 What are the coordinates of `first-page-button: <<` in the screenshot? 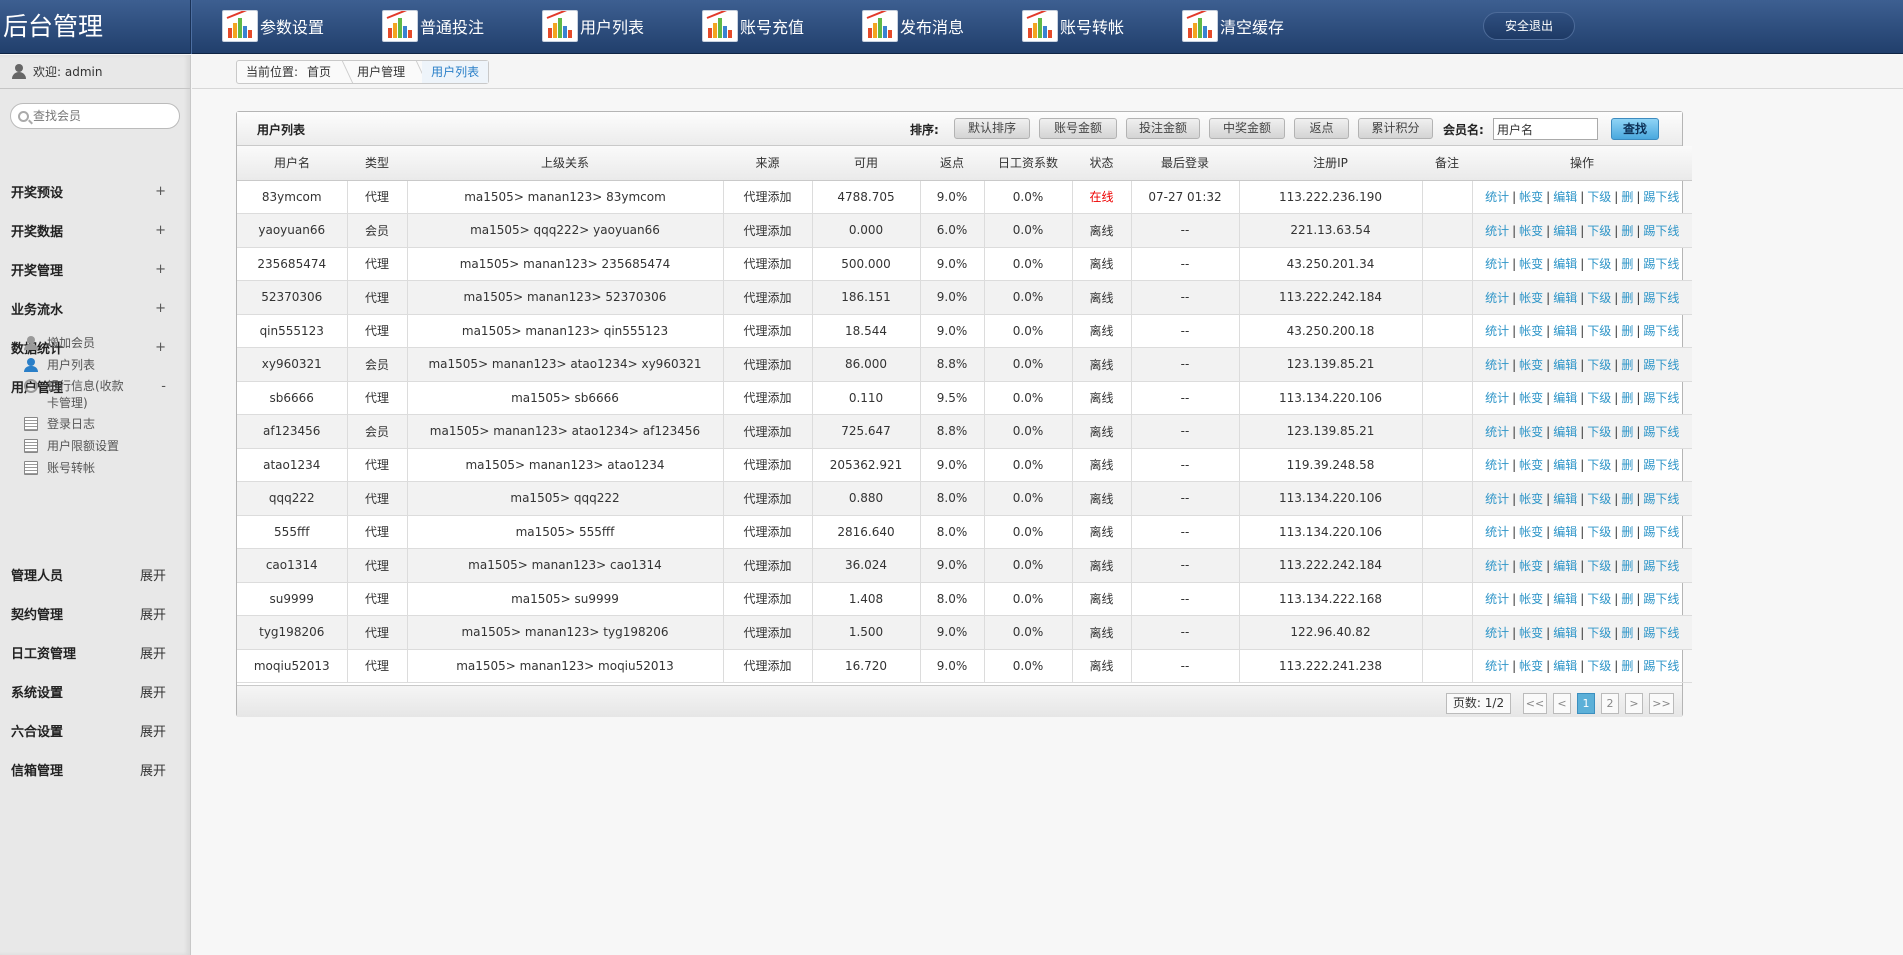 It's located at (1535, 703).